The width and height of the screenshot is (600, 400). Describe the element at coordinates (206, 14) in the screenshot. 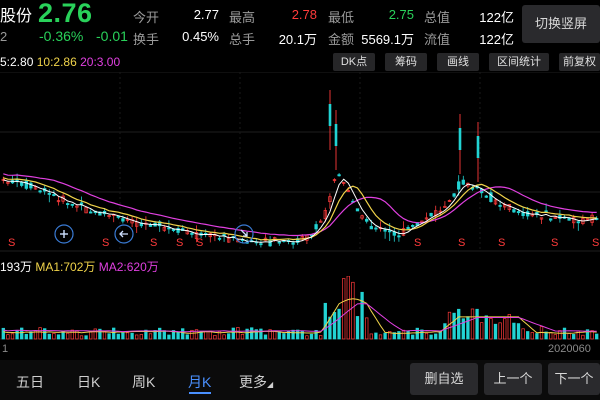

I see `stat-value-open: 2.77` at that location.